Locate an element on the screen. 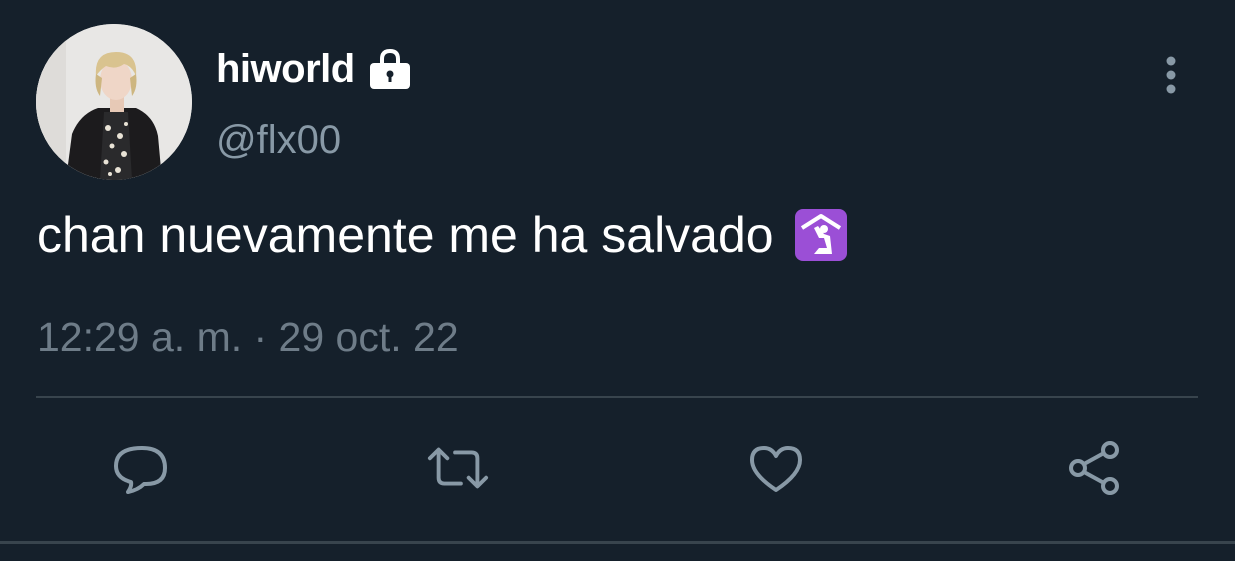 Image resolution: width=1235 pixels, height=561 pixels. more-options-button is located at coordinates (1171, 75).